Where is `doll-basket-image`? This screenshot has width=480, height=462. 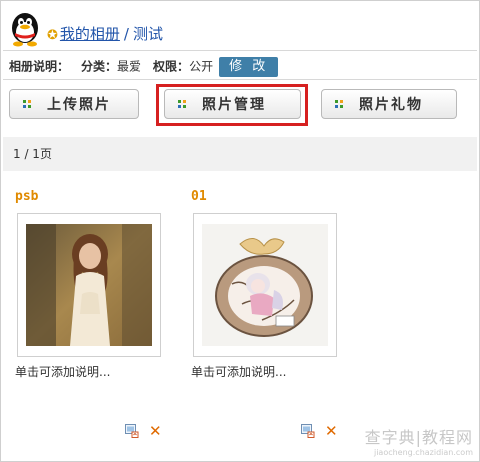
doll-basket-image is located at coordinates (265, 285).